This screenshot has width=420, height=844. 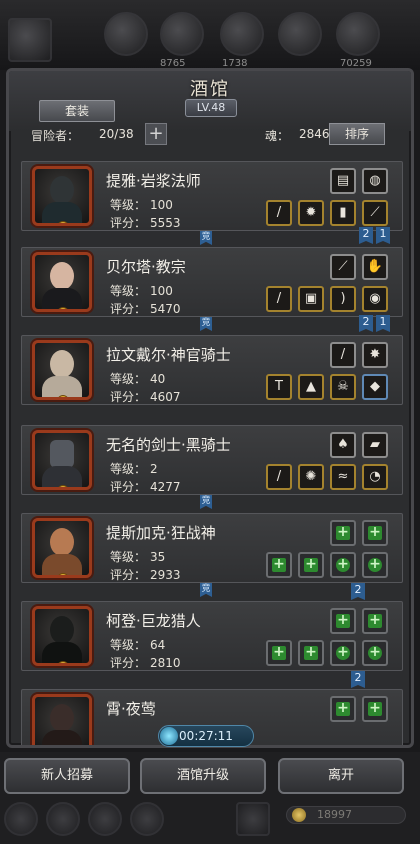 I want to click on staff-icon: /, so click(x=279, y=213).